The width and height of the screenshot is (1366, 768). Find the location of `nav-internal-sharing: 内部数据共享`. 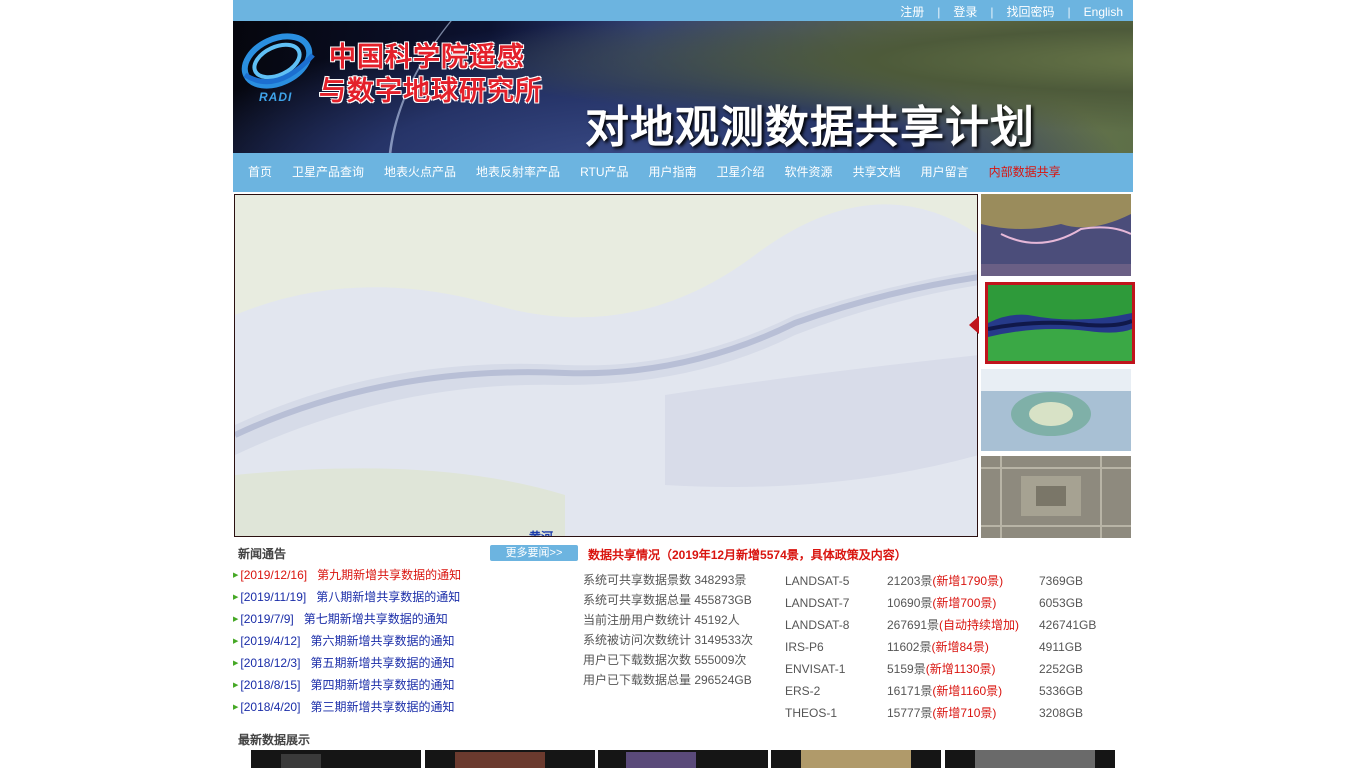

nav-internal-sharing: 内部数据共享 is located at coordinates (1025, 172).